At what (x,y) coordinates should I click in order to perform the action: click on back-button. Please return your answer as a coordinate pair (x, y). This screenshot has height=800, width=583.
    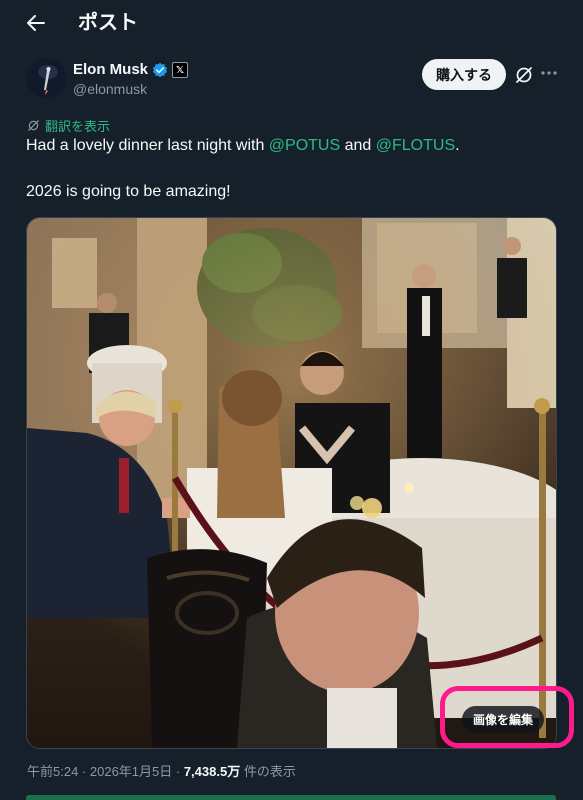
    Looking at the image, I should click on (36, 23).